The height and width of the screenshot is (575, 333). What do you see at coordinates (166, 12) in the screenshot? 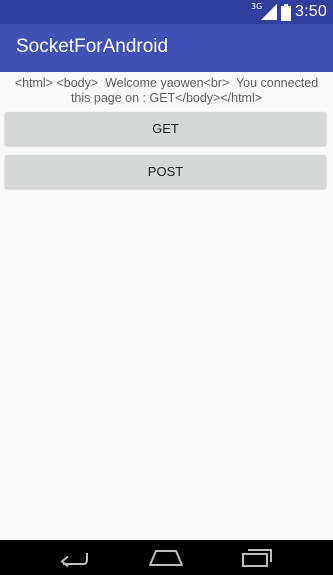
I see `status-bar: 3G 3:50` at bounding box center [166, 12].